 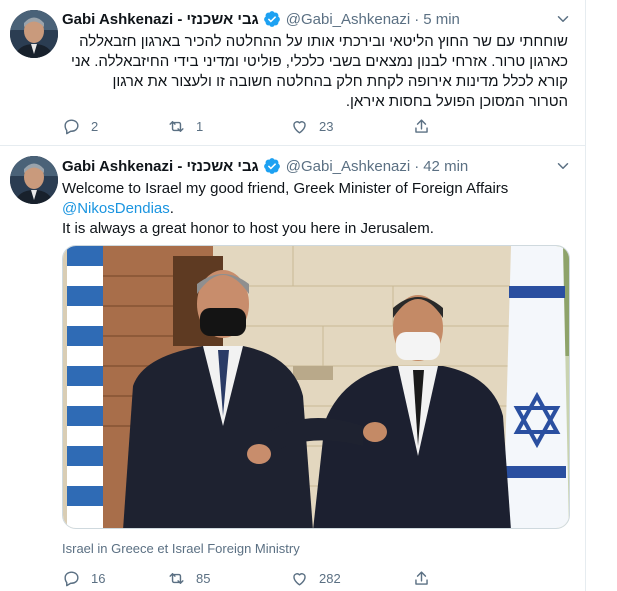 I want to click on tweet-actions: 2 1 23, so click(x=272, y=126).